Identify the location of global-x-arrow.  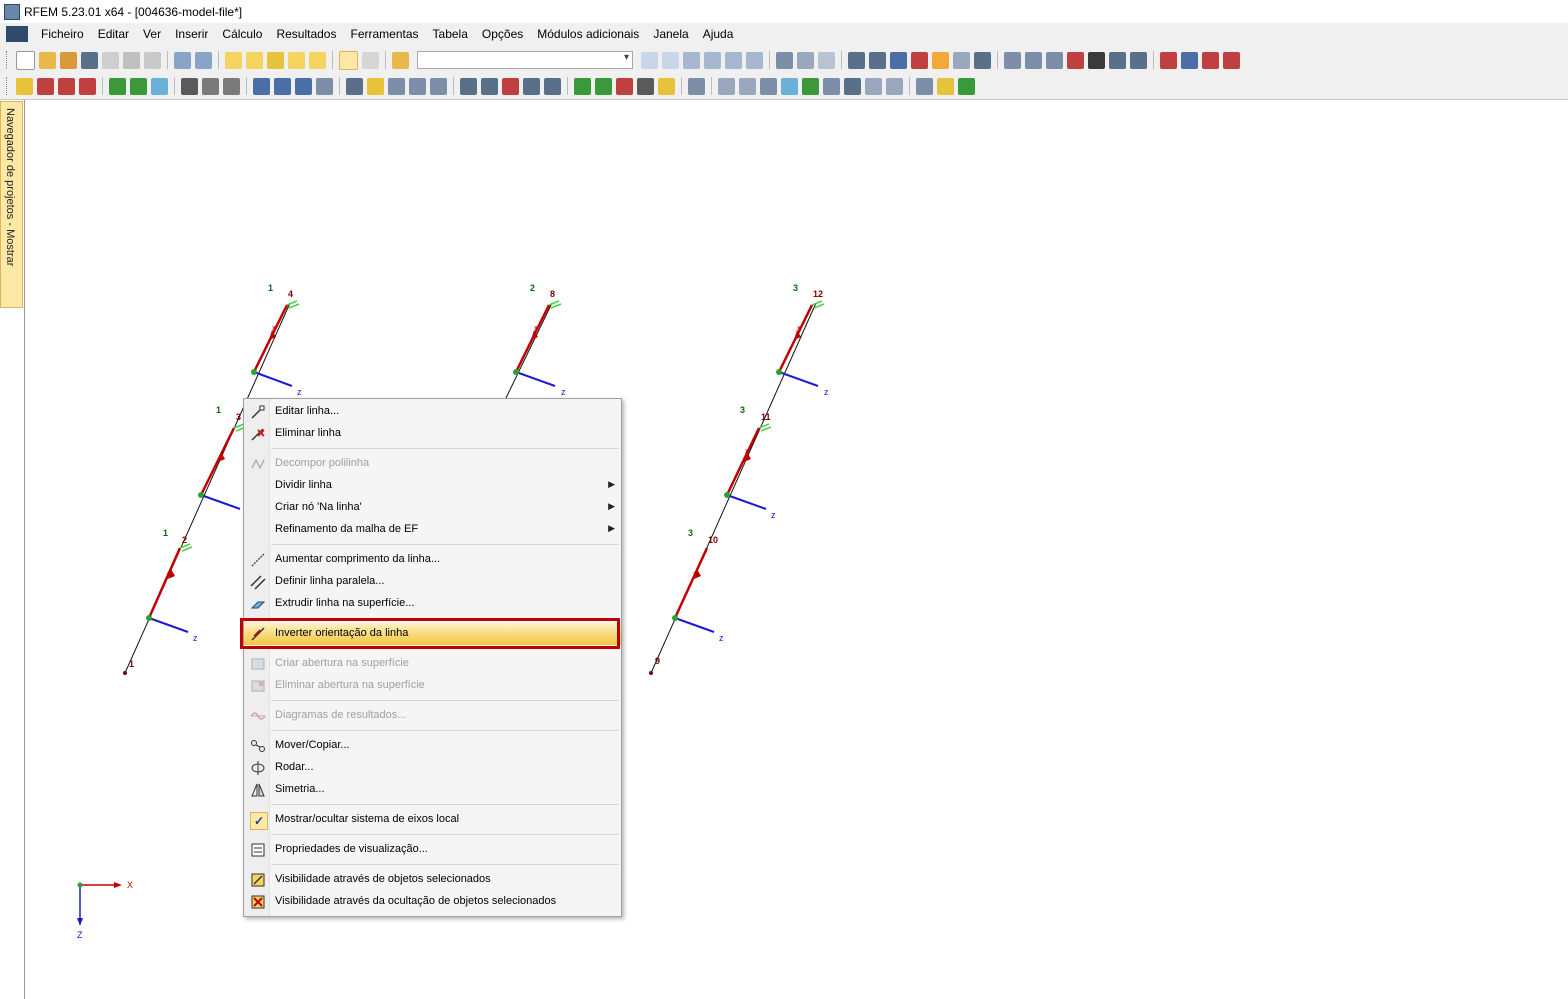
(118, 885).